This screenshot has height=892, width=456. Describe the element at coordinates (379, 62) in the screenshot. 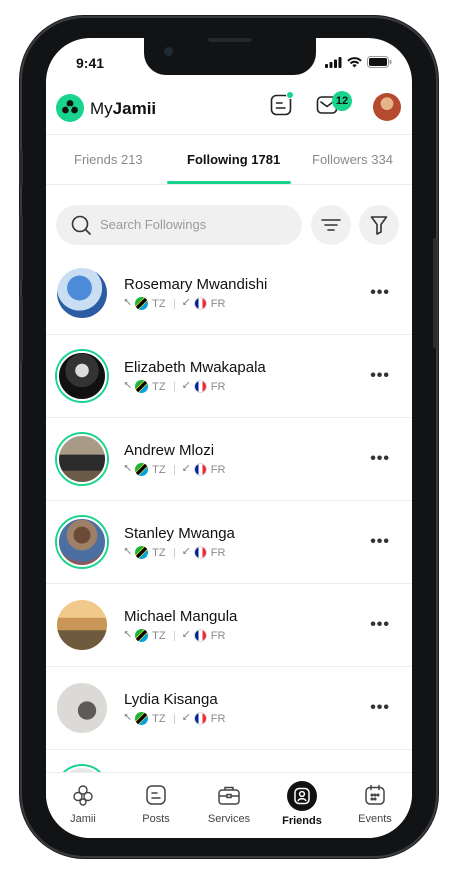

I see `battery-icon` at that location.